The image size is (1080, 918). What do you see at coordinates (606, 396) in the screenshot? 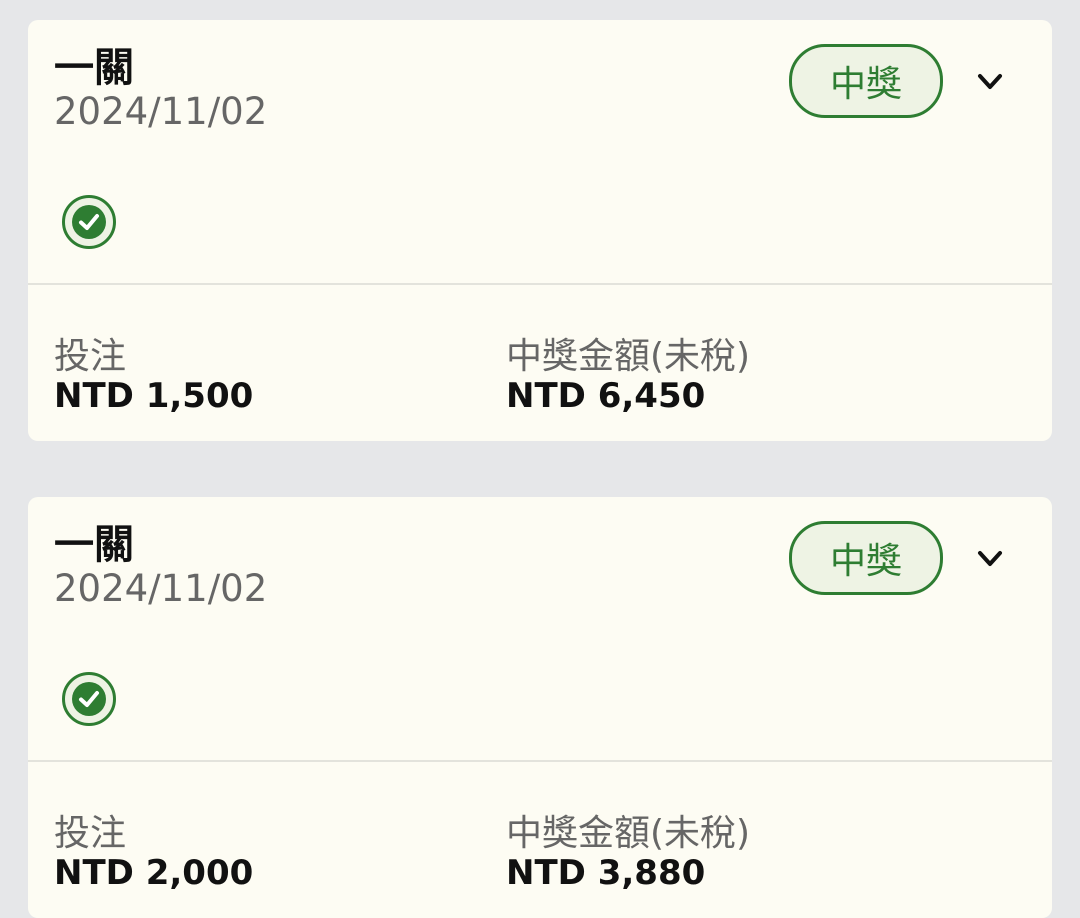
I see `prize-amount-value: NTD 6,450` at bounding box center [606, 396].